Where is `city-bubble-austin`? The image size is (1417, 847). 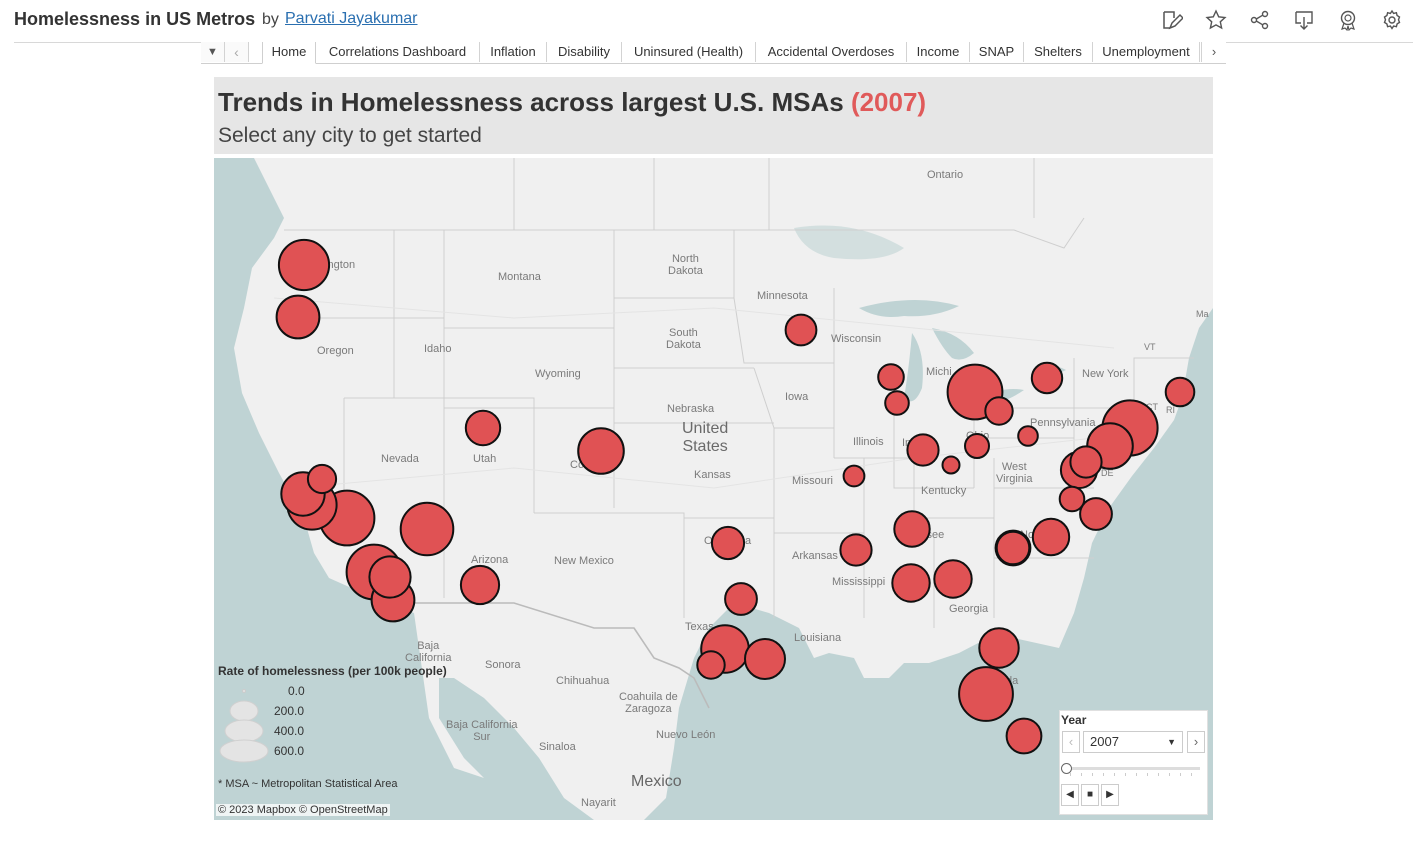 city-bubble-austin is located at coordinates (741, 599).